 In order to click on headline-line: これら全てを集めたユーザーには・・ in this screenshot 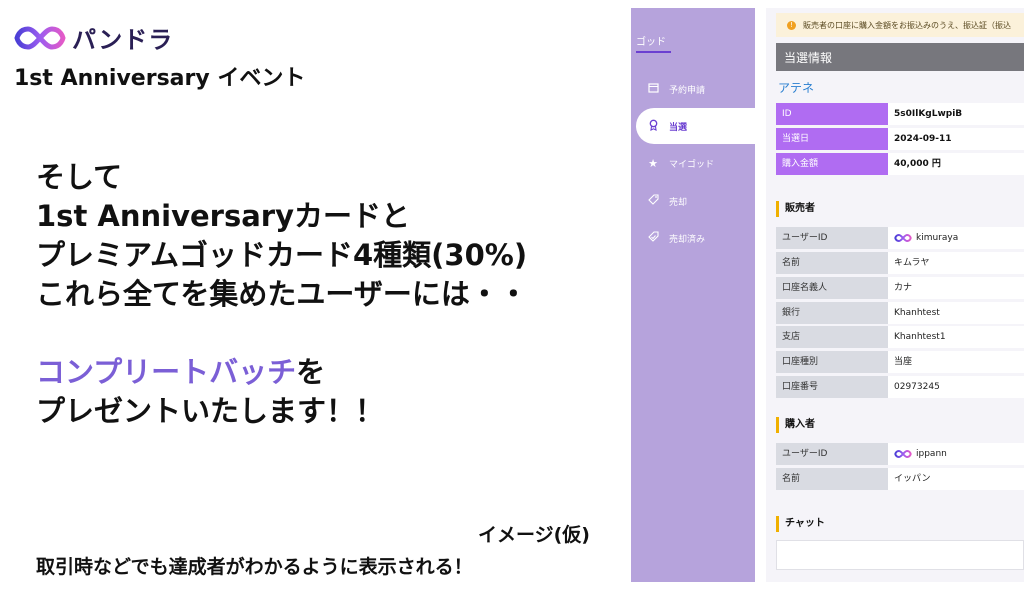, I will do `click(282, 294)`.